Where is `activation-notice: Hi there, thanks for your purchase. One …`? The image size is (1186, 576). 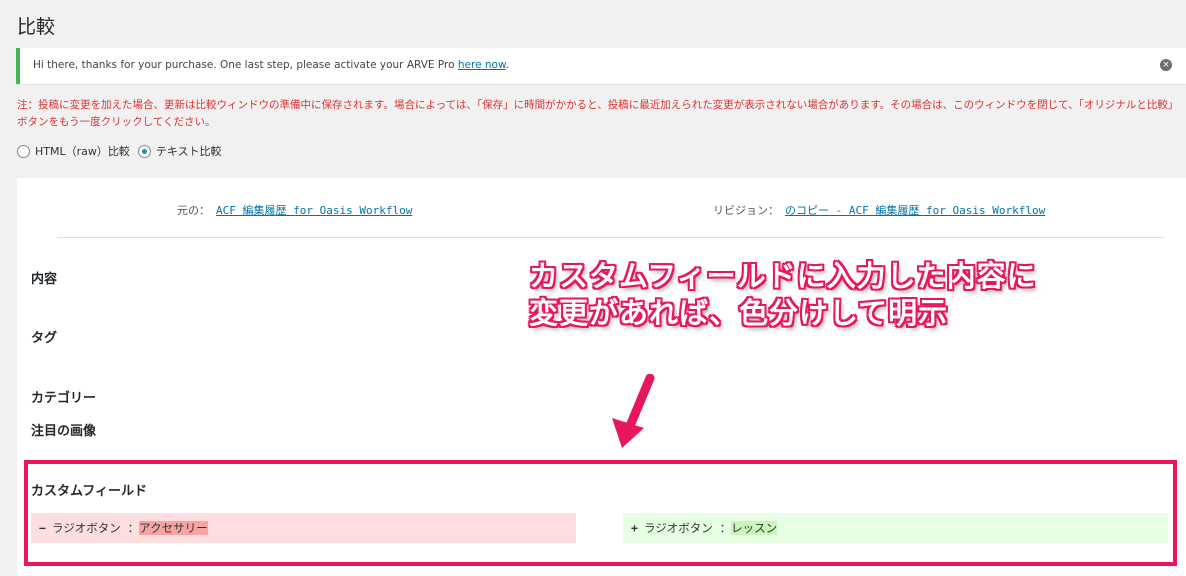 activation-notice: Hi there, thanks for your purchase. One … is located at coordinates (601, 66).